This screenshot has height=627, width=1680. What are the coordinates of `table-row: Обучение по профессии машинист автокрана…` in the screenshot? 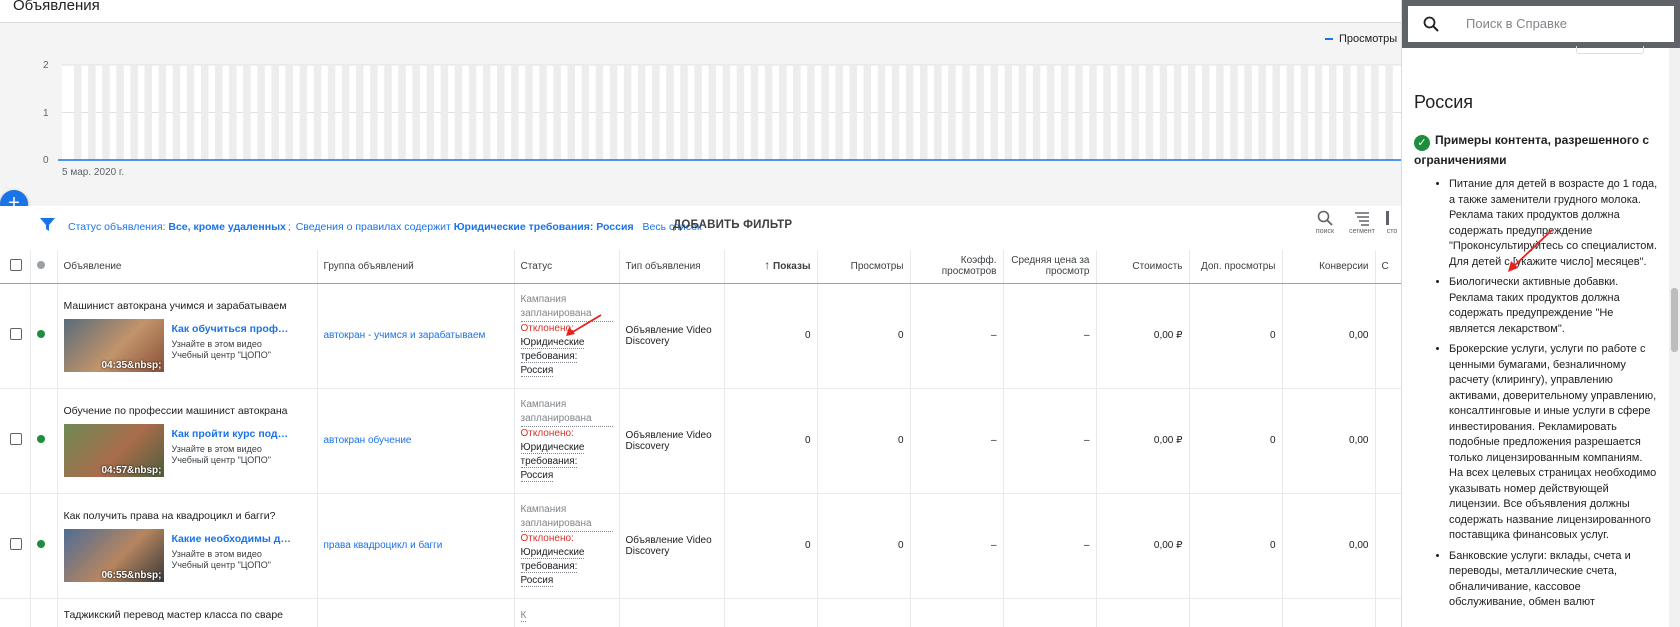 It's located at (700, 441).